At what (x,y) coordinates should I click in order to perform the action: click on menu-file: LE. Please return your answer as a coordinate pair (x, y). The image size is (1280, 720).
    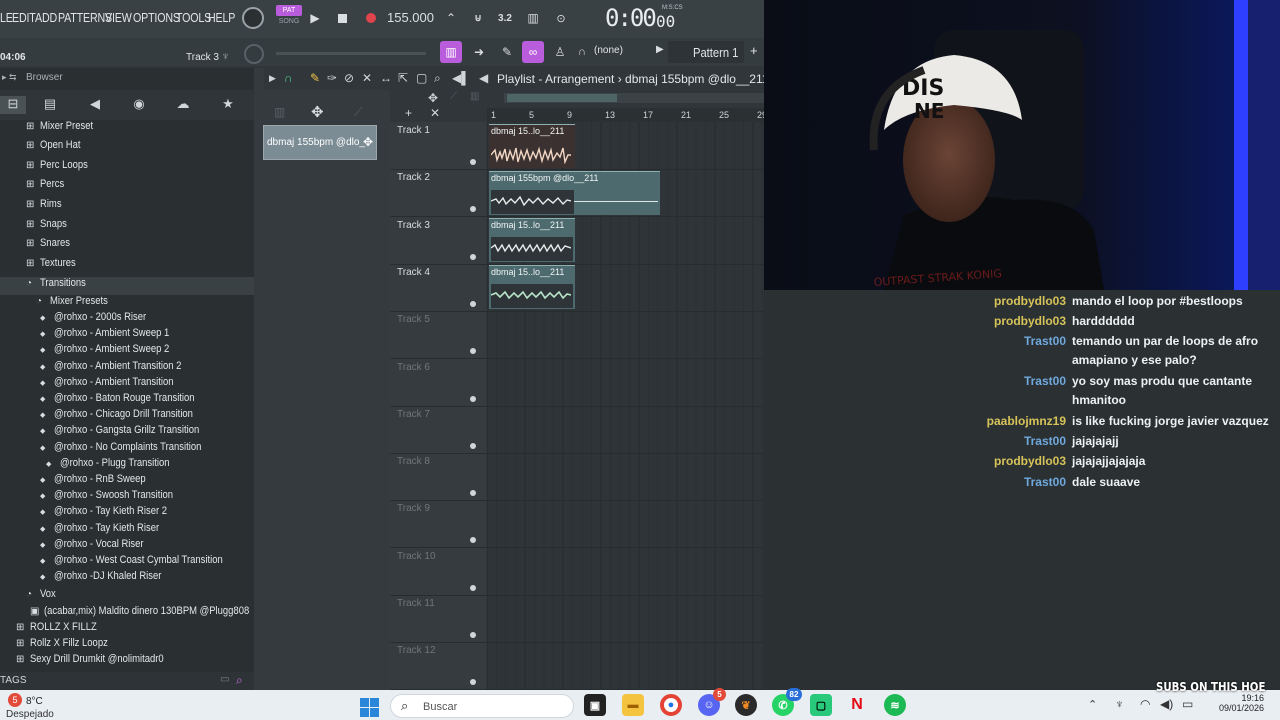
    Looking at the image, I should click on (6, 17).